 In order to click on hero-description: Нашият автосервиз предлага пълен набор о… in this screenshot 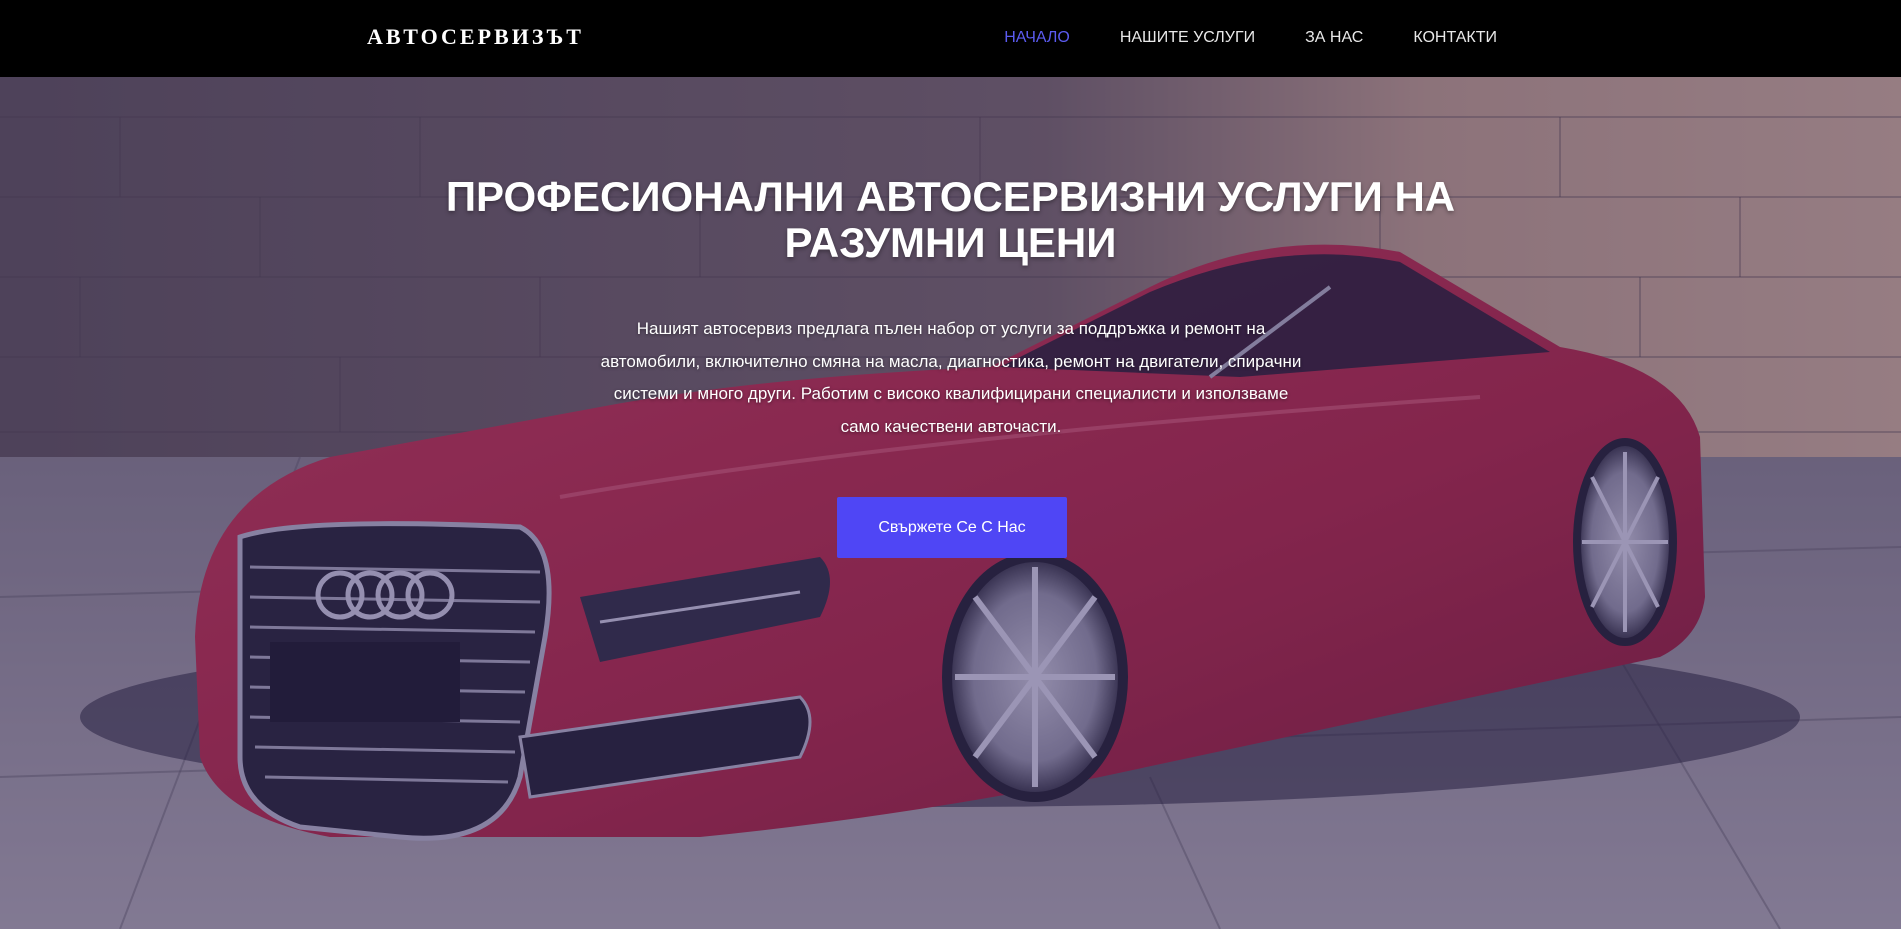, I will do `click(951, 377)`.